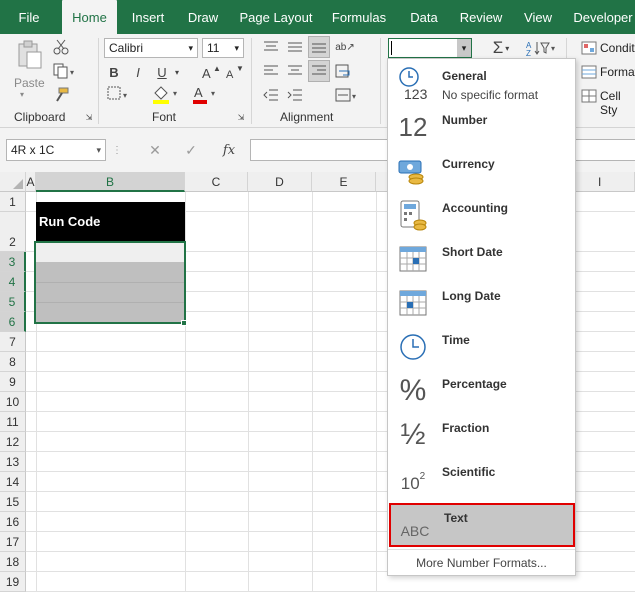  I want to click on font-name-select: Calibri ▾, so click(151, 48).